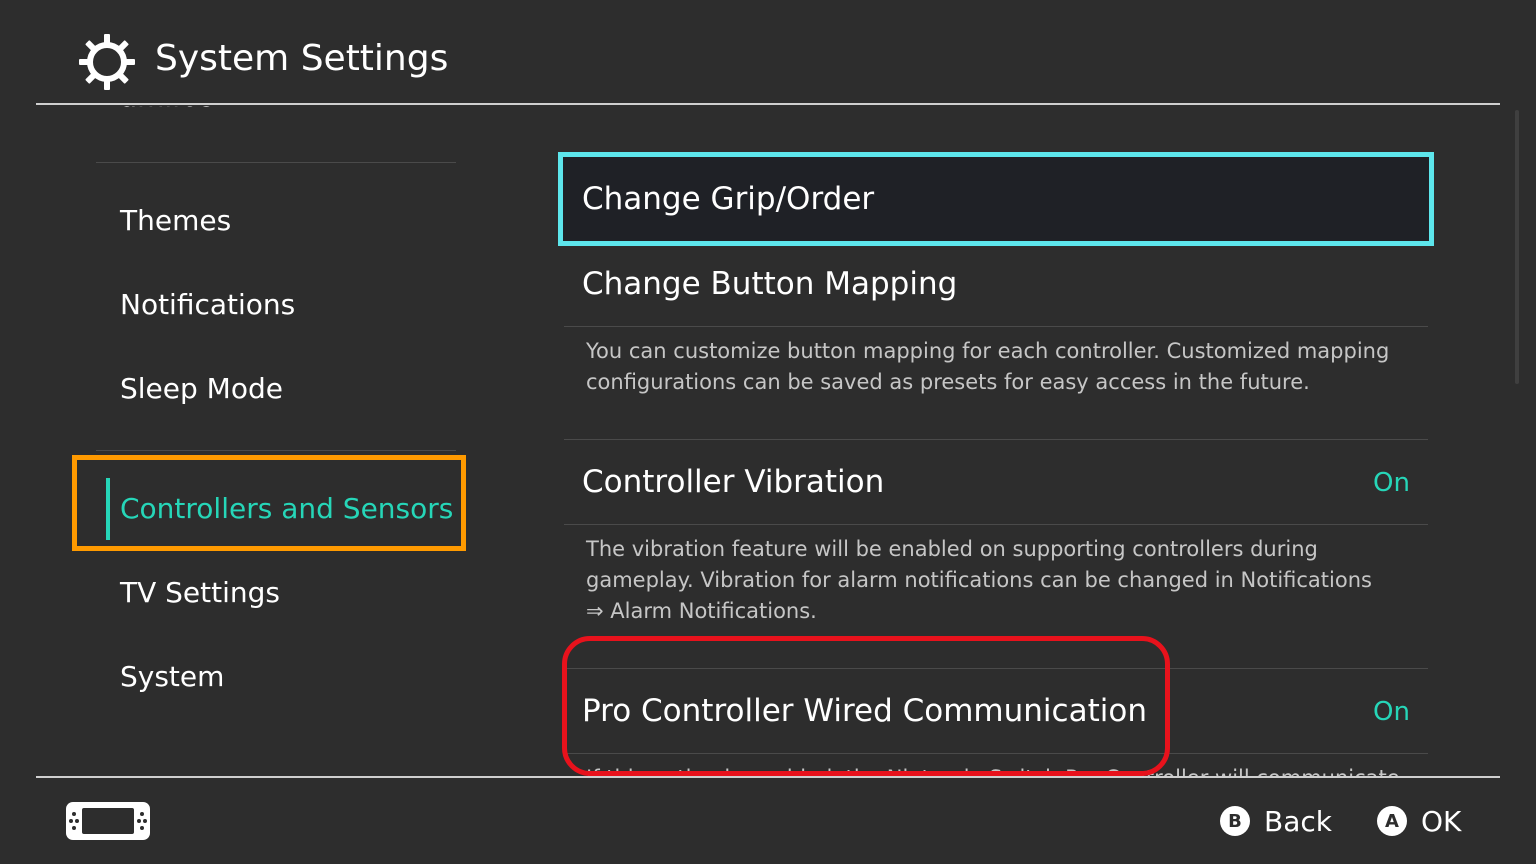 The image size is (1536, 864). What do you see at coordinates (733, 482) in the screenshot?
I see `controller-vibration-item: Controller Vibration` at bounding box center [733, 482].